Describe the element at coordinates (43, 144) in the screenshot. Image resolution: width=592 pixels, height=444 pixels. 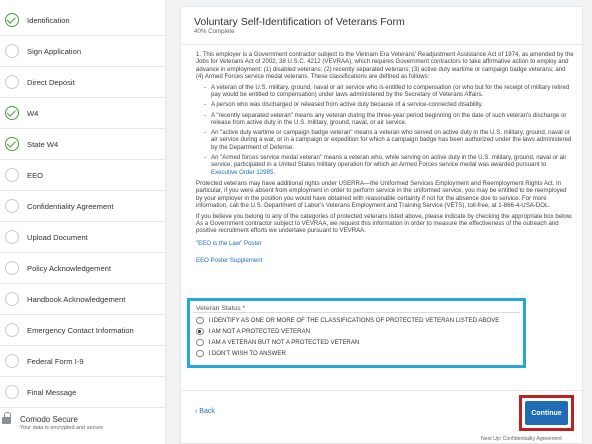
I see `sidebar-item-label: State W4` at that location.